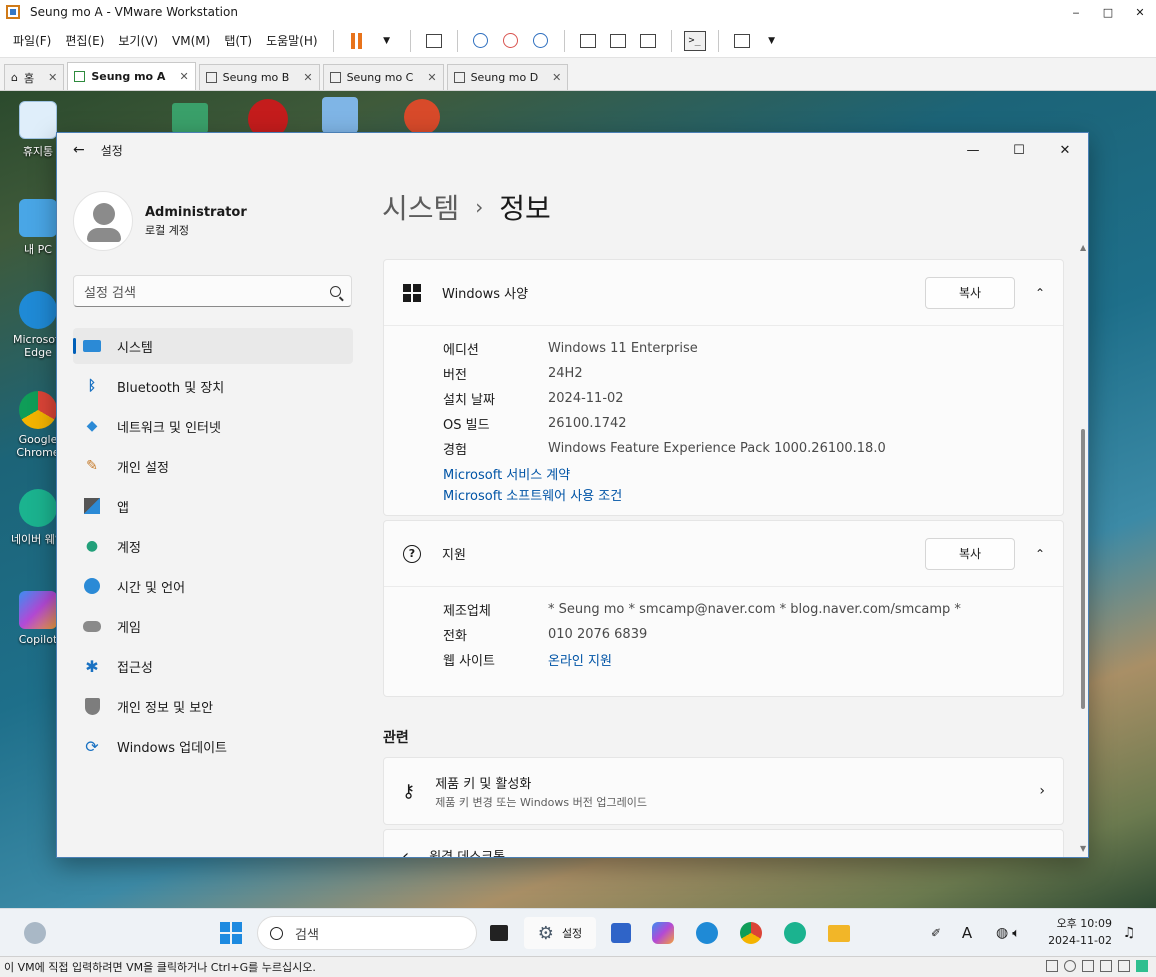  What do you see at coordinates (541, 41) in the screenshot?
I see `snapshot-manager-button` at bounding box center [541, 41].